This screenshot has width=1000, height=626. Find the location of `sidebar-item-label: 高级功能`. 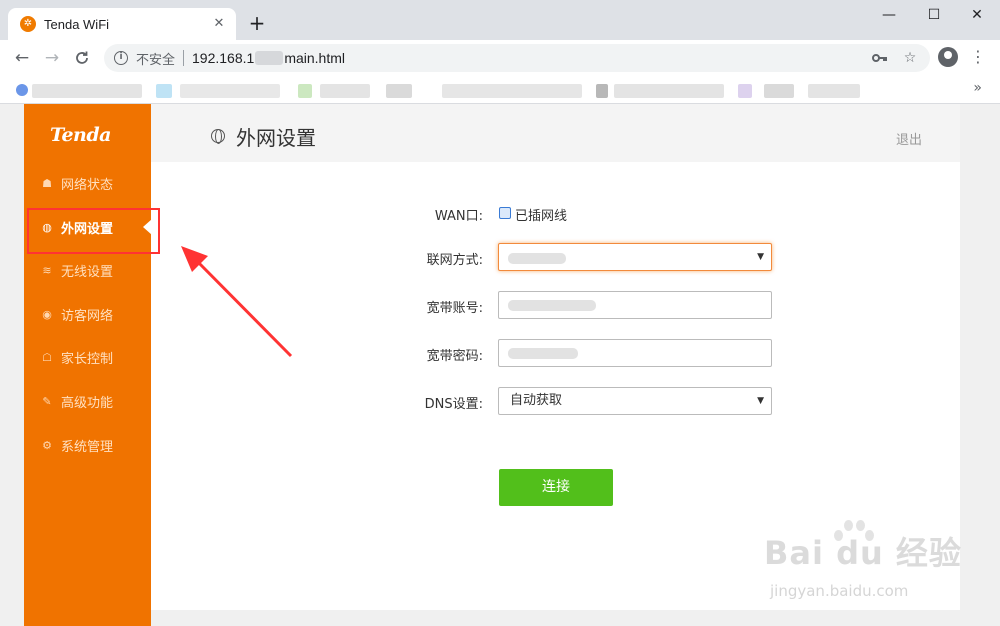

sidebar-item-label: 高级功能 is located at coordinates (87, 403).